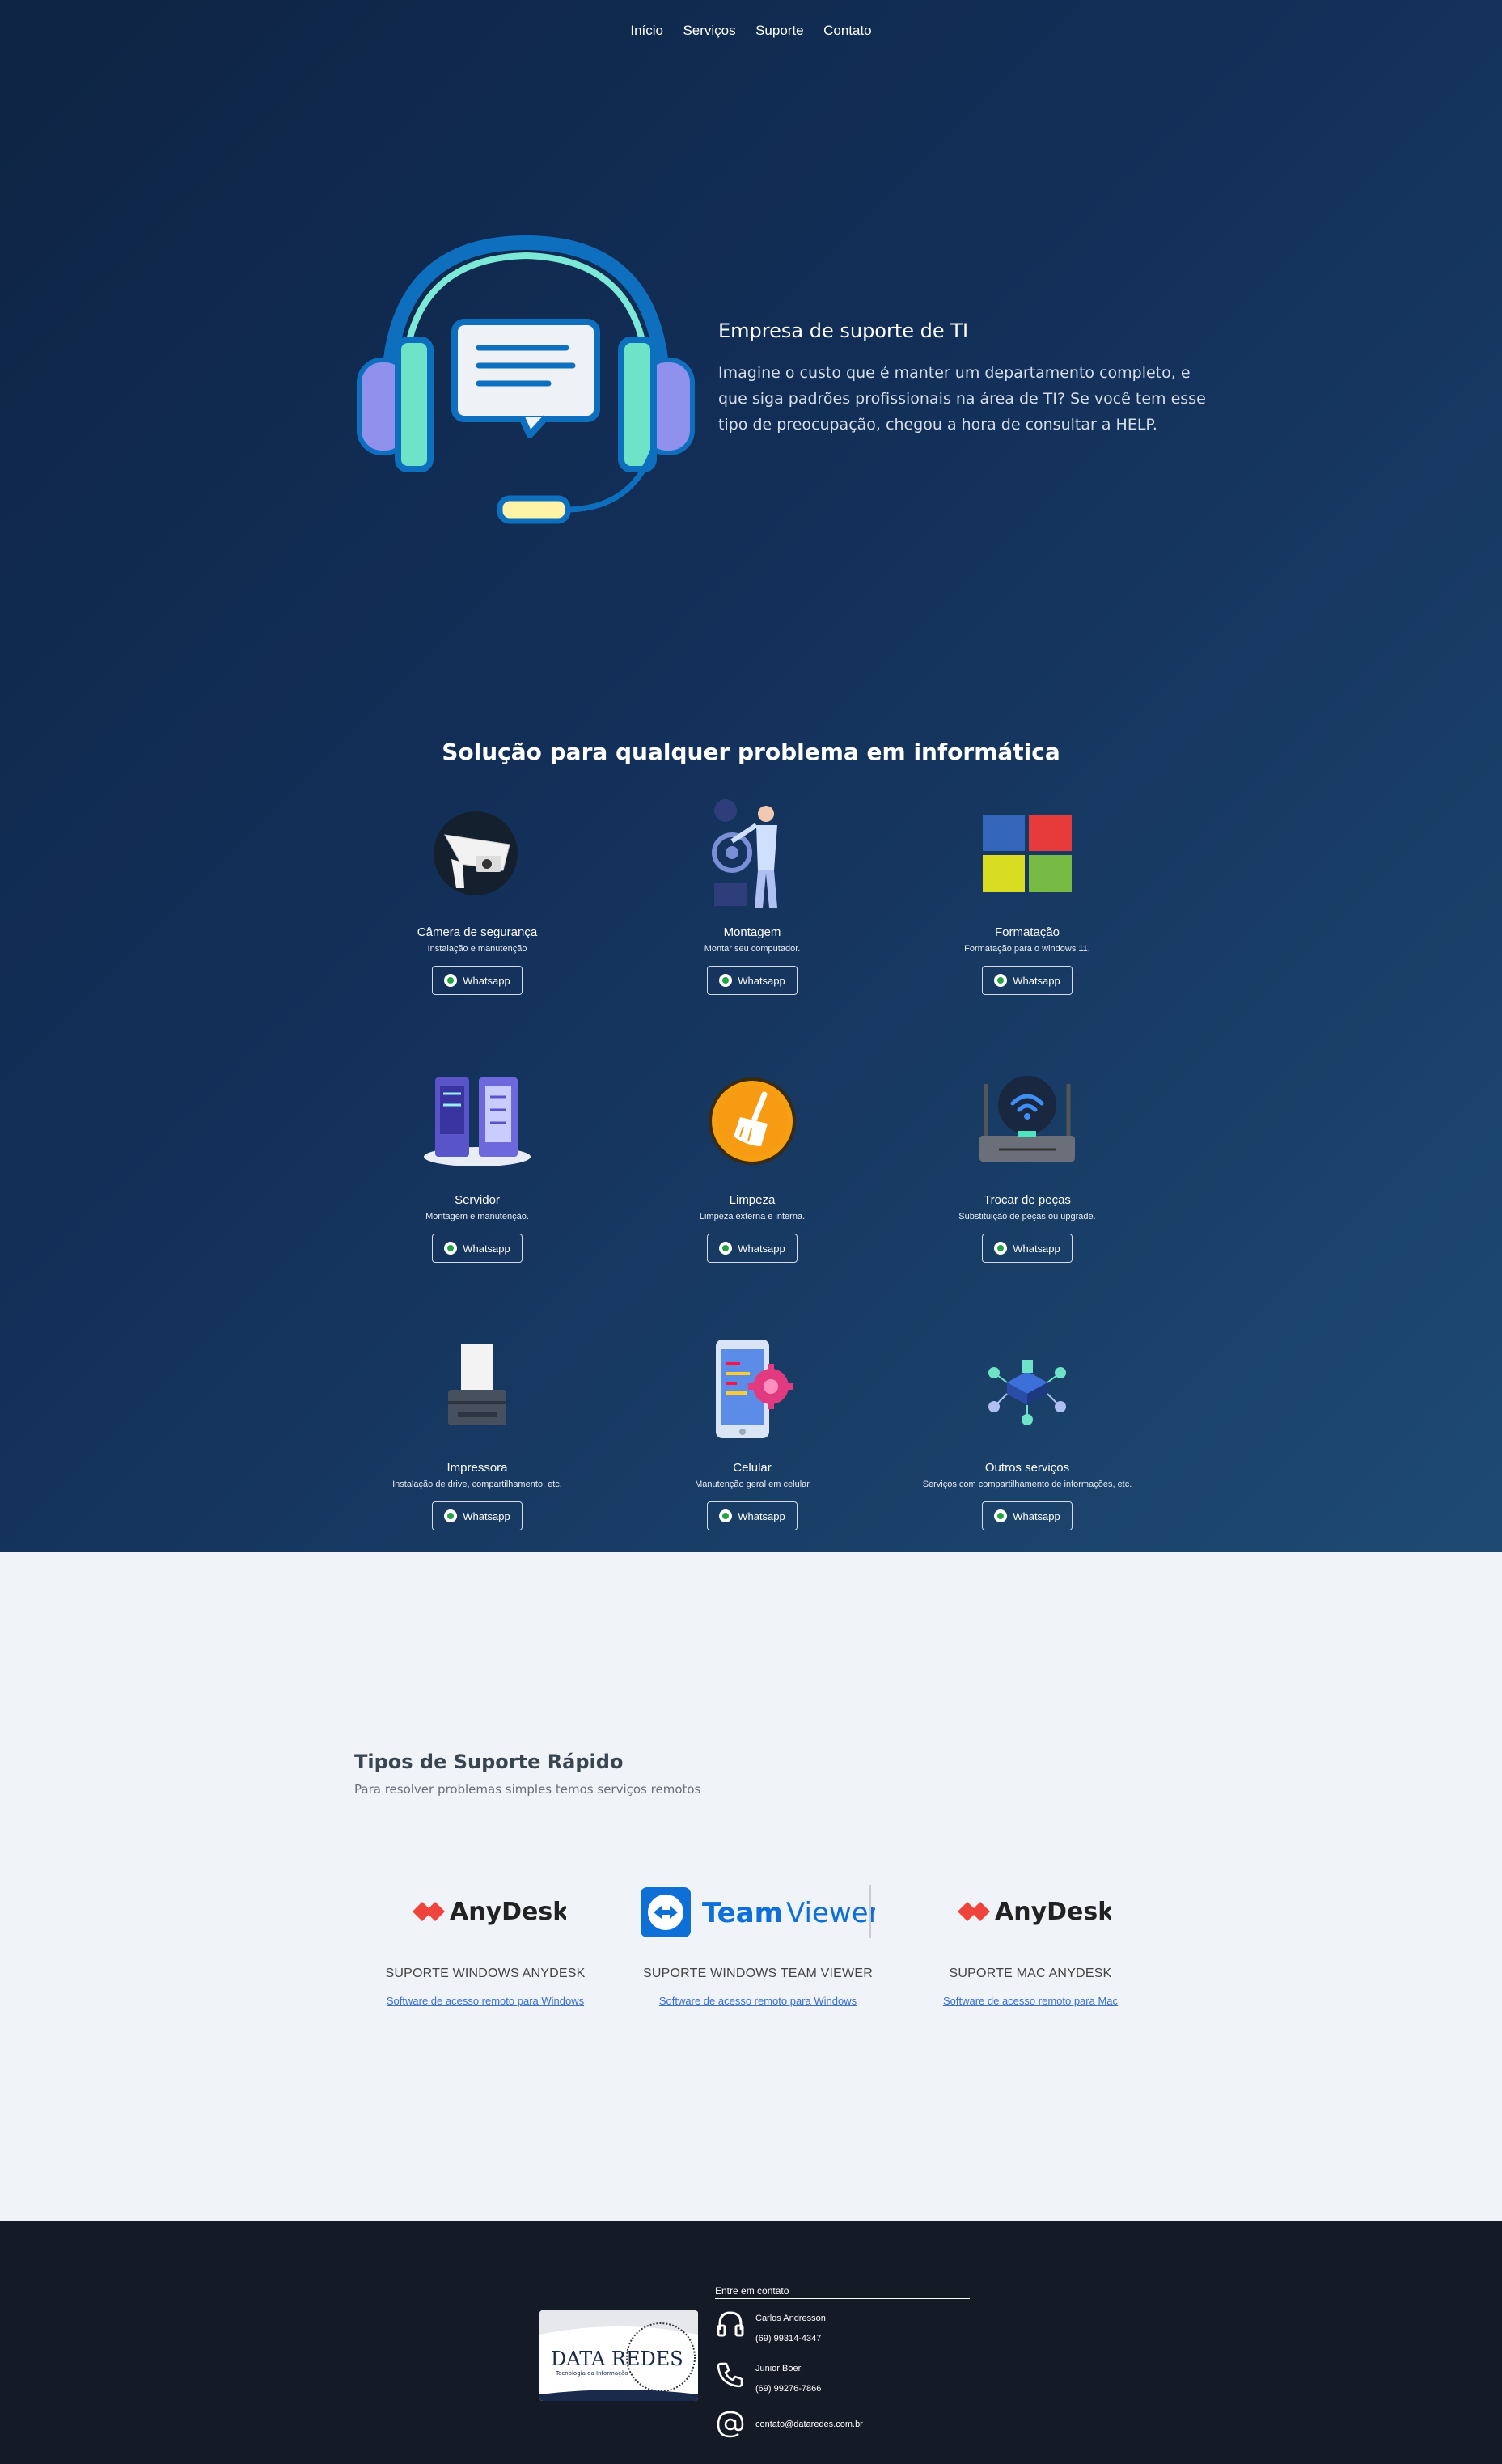 The image size is (1502, 2464). I want to click on support-name: SUPORTE MAC ANYDESK, so click(1030, 1973).